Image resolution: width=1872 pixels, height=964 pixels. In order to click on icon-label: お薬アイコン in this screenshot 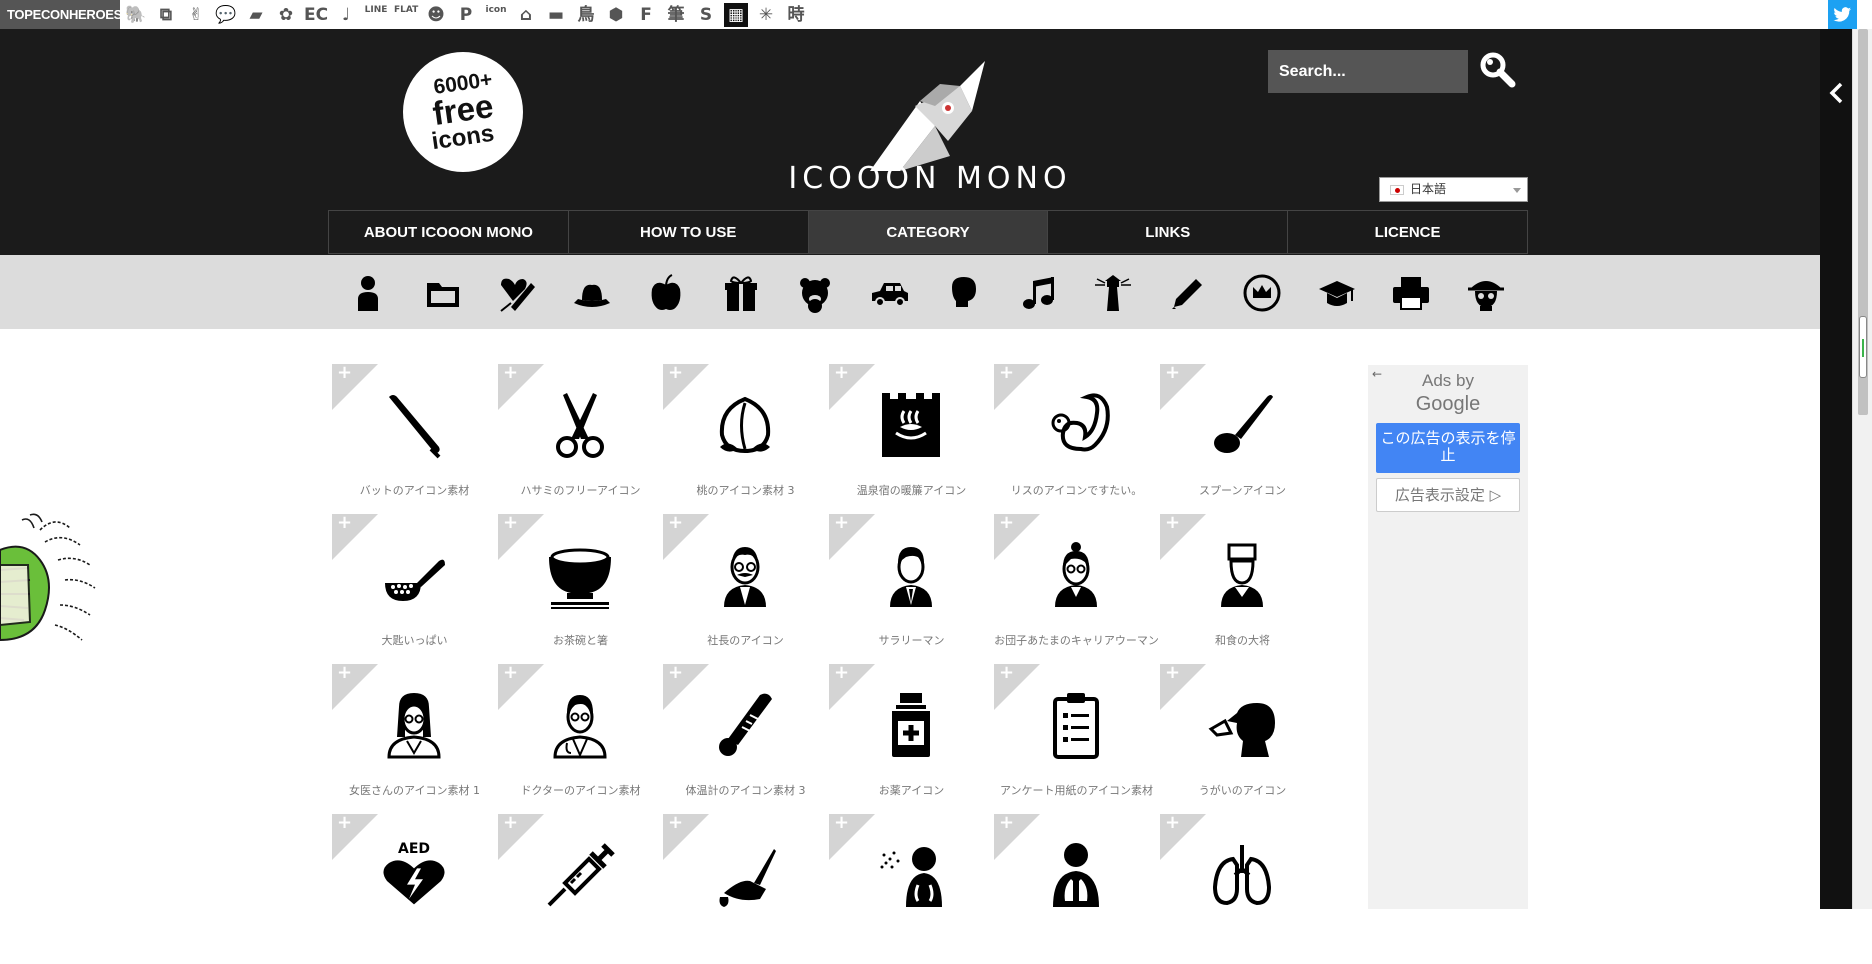, I will do `click(911, 790)`.